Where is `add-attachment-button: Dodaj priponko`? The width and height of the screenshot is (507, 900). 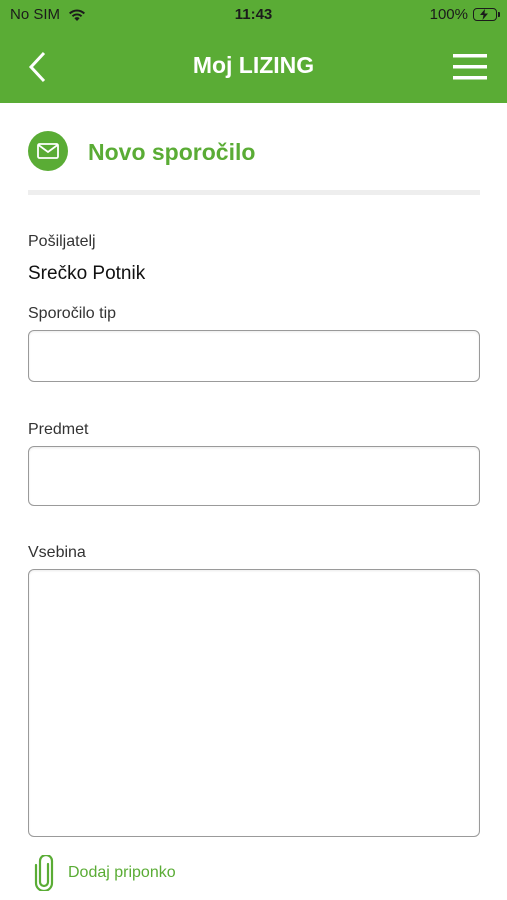 add-attachment-button: Dodaj priponko is located at coordinates (105, 873).